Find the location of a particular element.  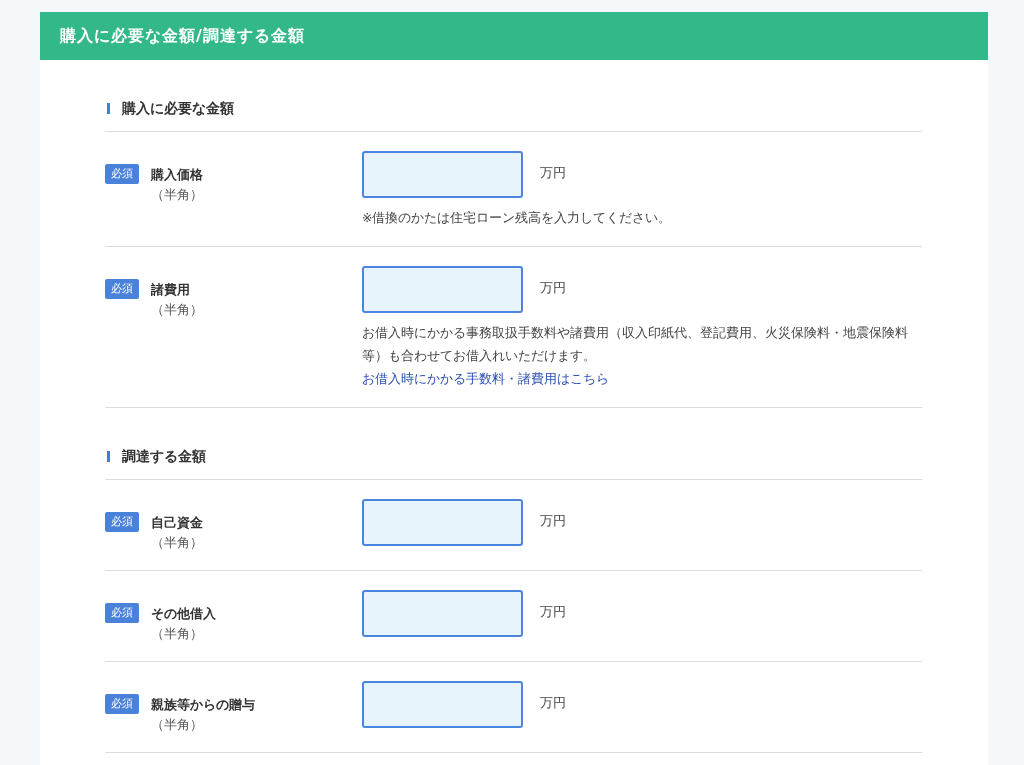

field-label: 諸費用 is located at coordinates (171, 290).